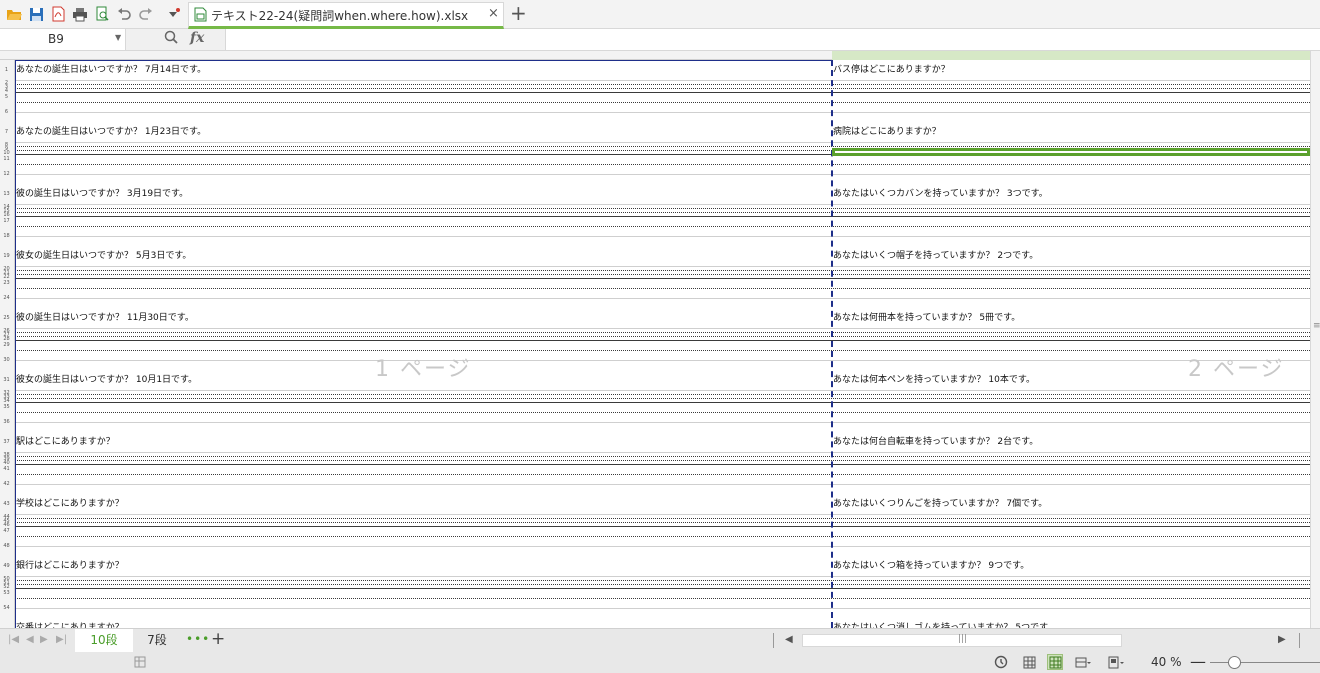 This screenshot has height=673, width=1320. What do you see at coordinates (6, 469) in the screenshot?
I see `row-number: 41` at bounding box center [6, 469].